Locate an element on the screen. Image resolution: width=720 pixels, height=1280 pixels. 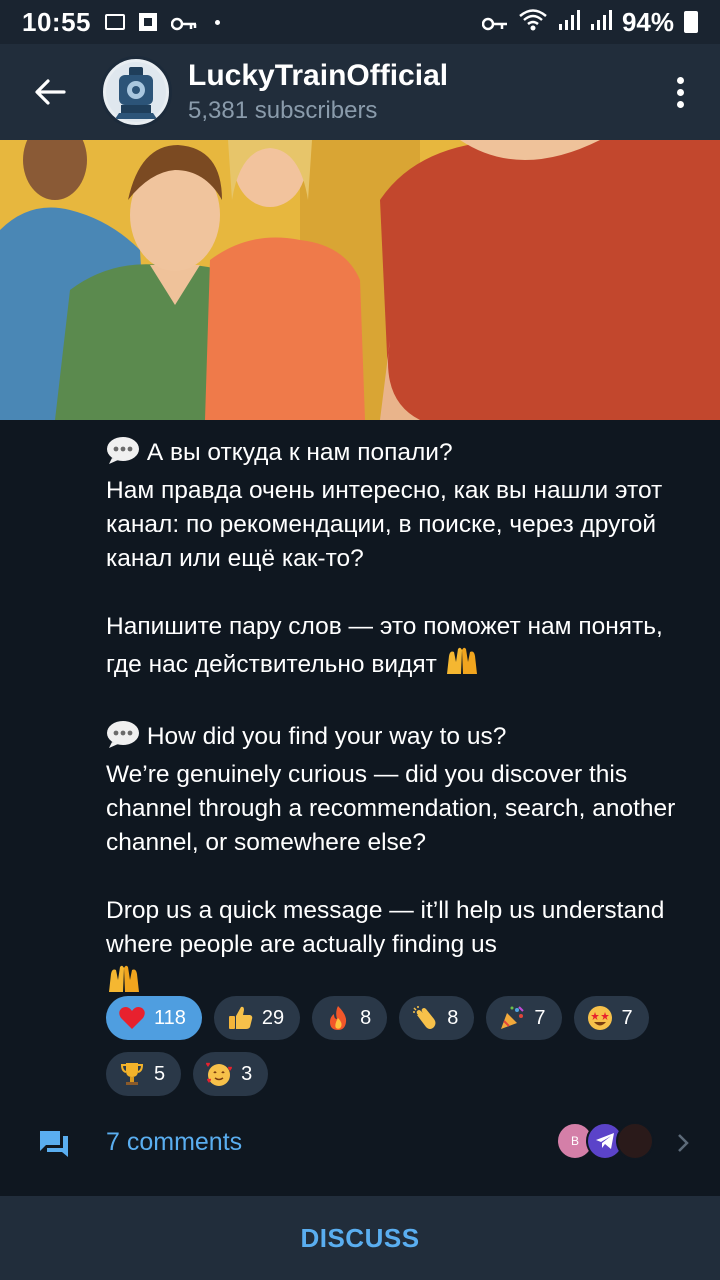
chevron-right-icon is located at coordinates (683, 1145).